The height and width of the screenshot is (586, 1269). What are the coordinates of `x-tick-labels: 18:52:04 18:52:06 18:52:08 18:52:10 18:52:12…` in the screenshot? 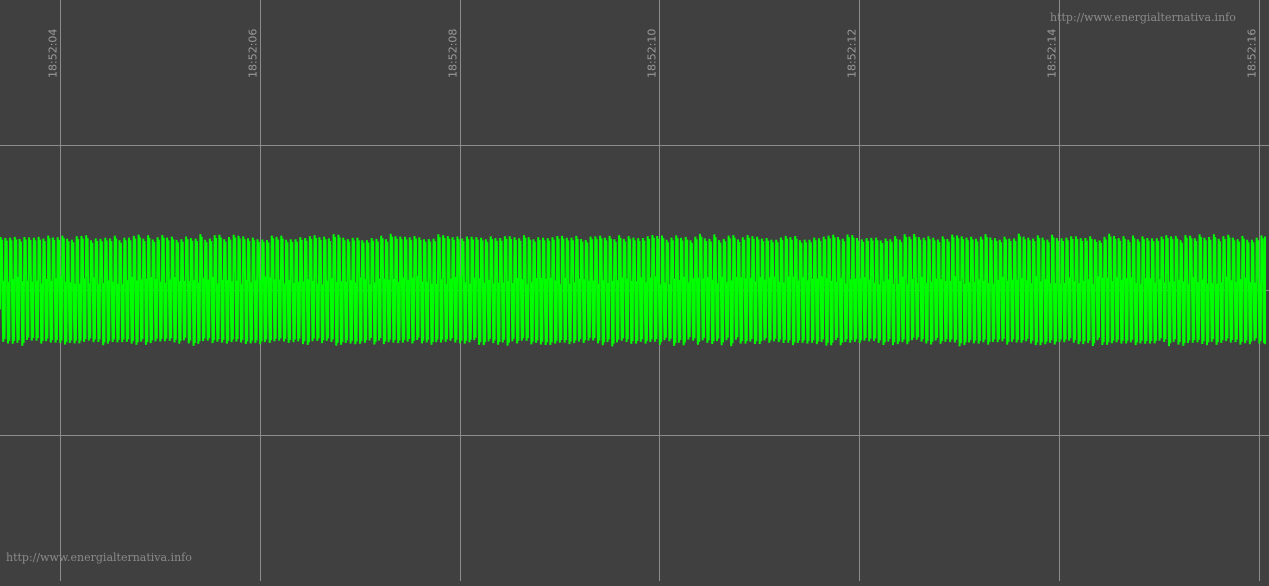 It's located at (653, 53).